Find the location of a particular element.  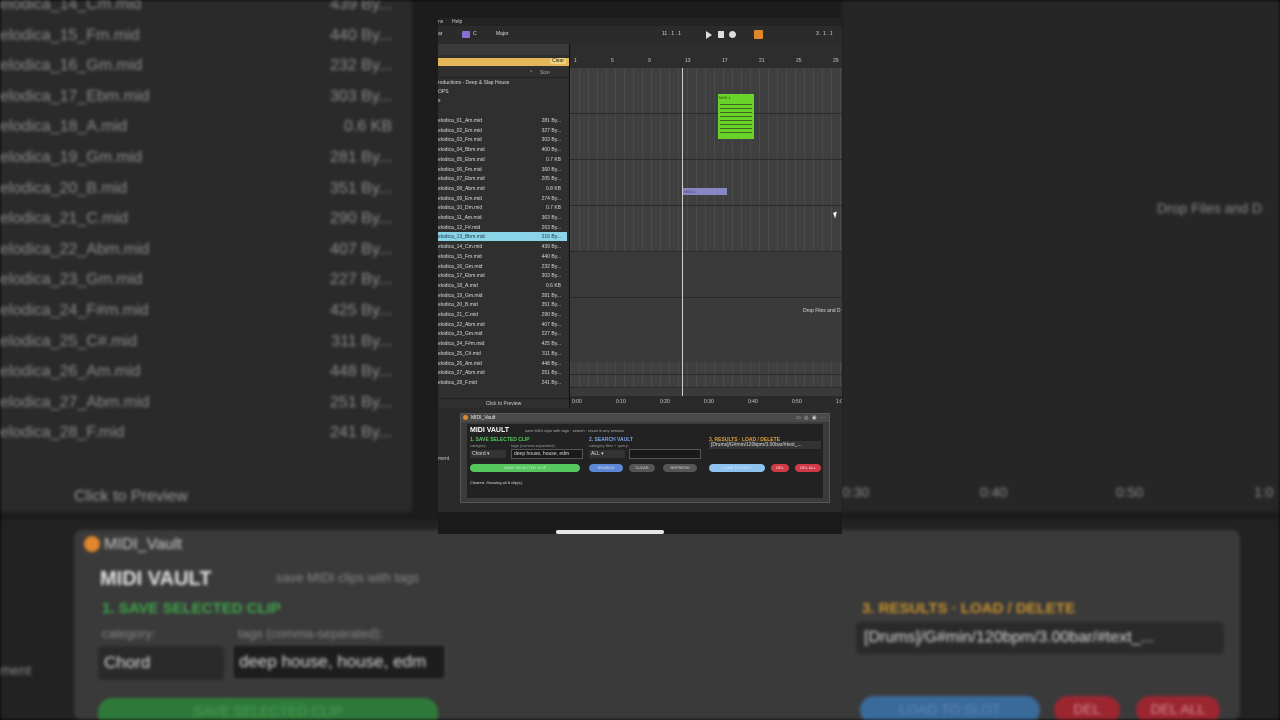

delete-all-button: DEL ALL is located at coordinates (808, 468).